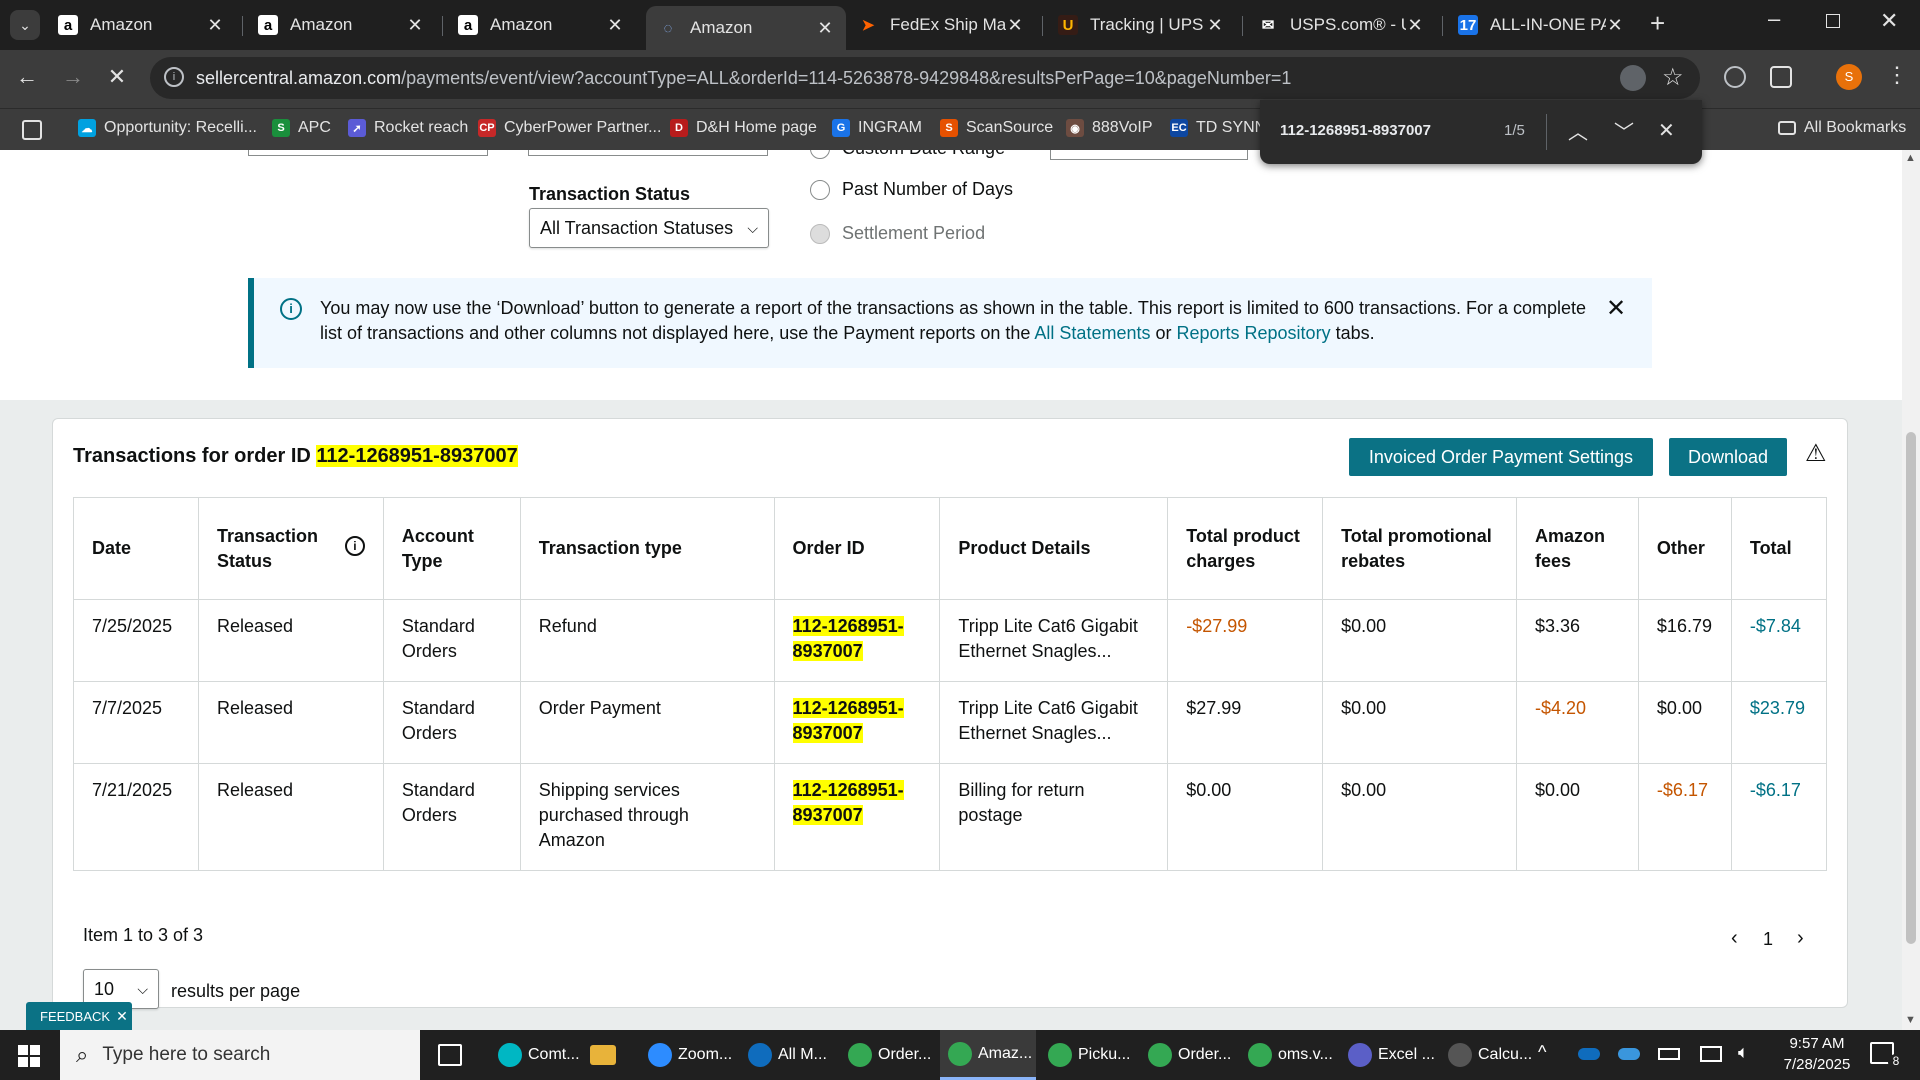  Describe the element at coordinates (1633, 78) in the screenshot. I see `lens-icon` at that location.